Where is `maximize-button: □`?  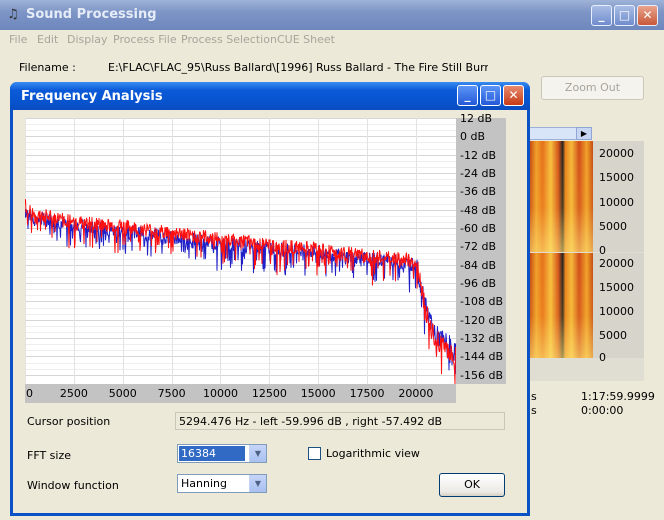
maximize-button: □ is located at coordinates (624, 15).